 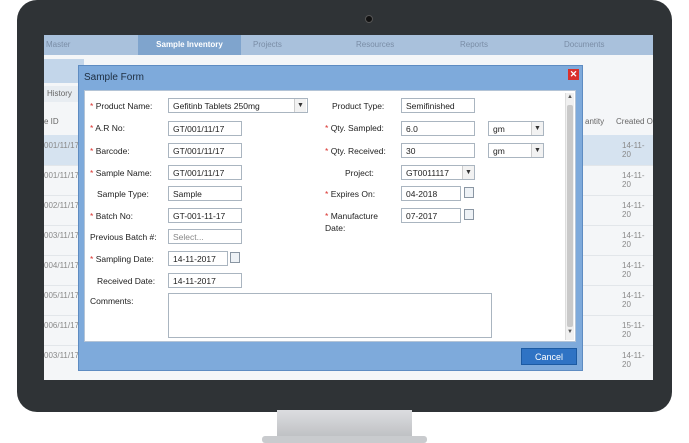 I want to click on barcode-label: * Barcode:, so click(x=110, y=151).